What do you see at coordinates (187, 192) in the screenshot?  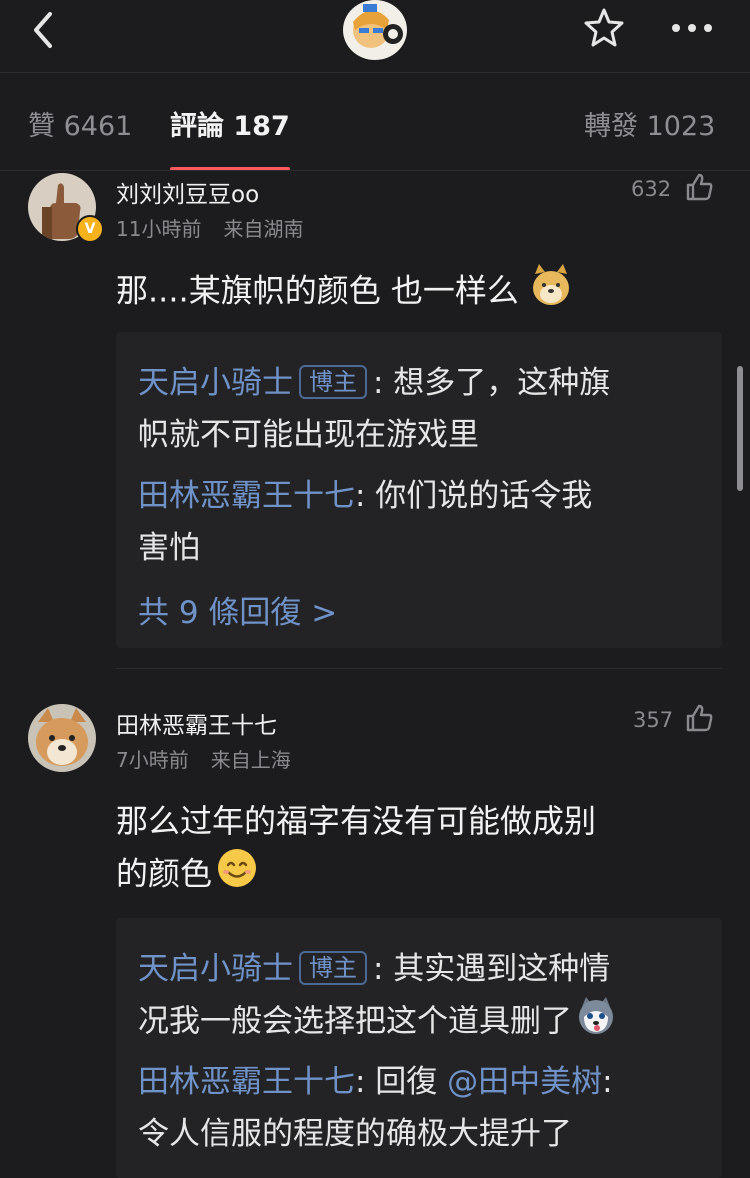 I see `comment-username: 刘刘刘豆豆oo` at bounding box center [187, 192].